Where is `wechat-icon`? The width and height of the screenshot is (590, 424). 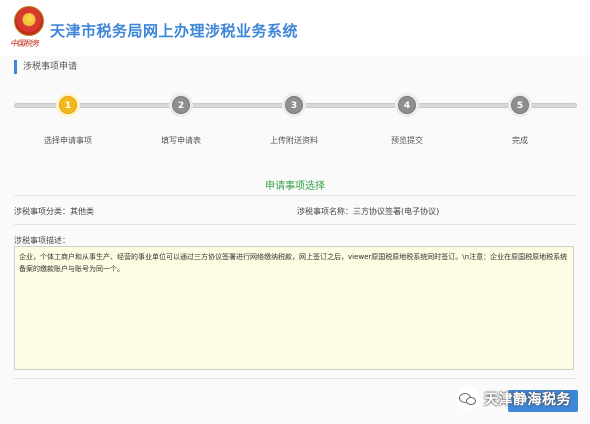 wechat-icon is located at coordinates (468, 399).